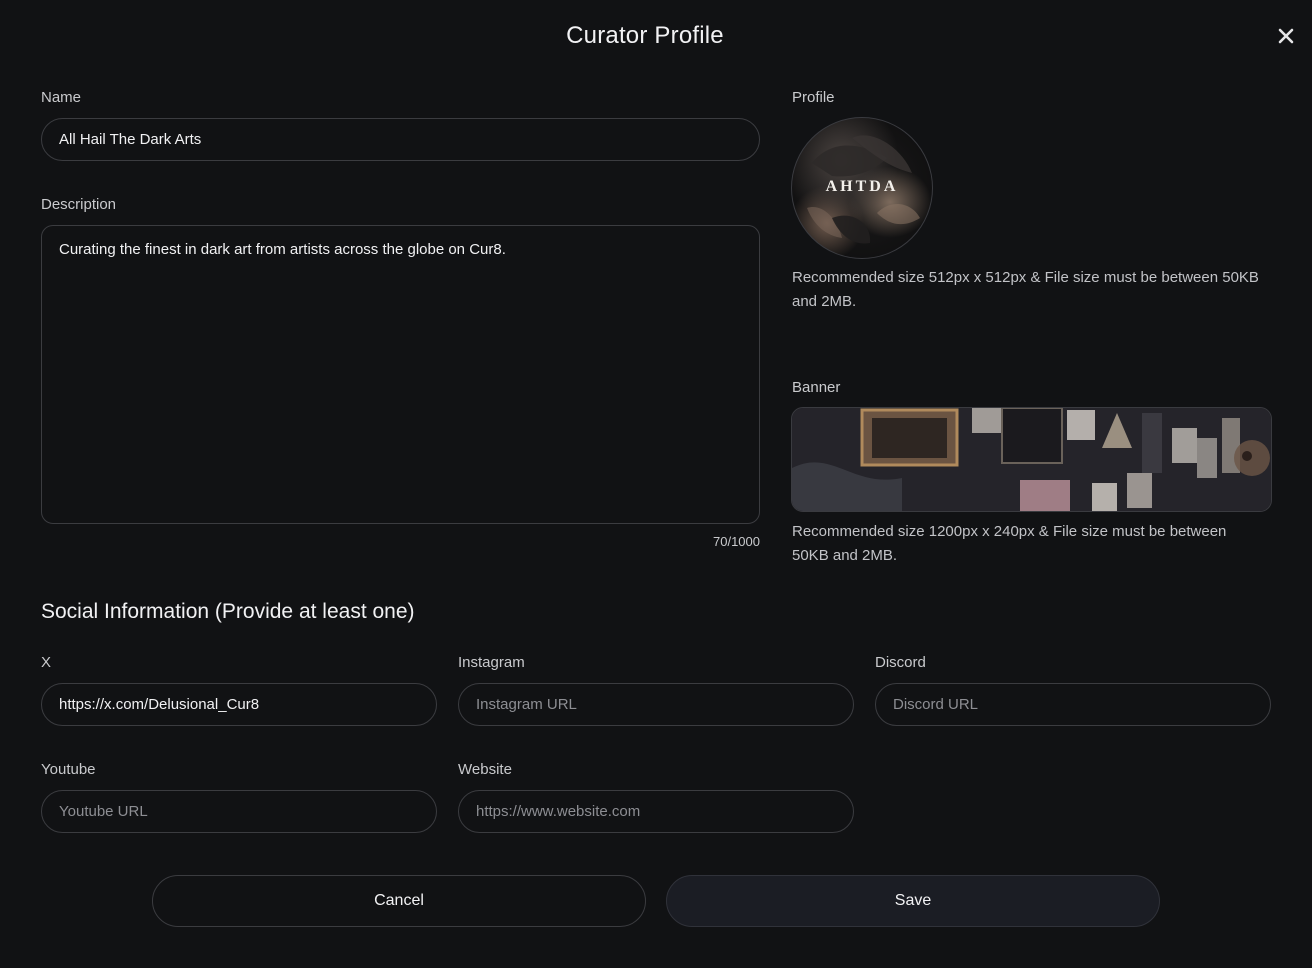 The height and width of the screenshot is (968, 1312). What do you see at coordinates (68, 769) in the screenshot?
I see `youtube-label: Youtube` at bounding box center [68, 769].